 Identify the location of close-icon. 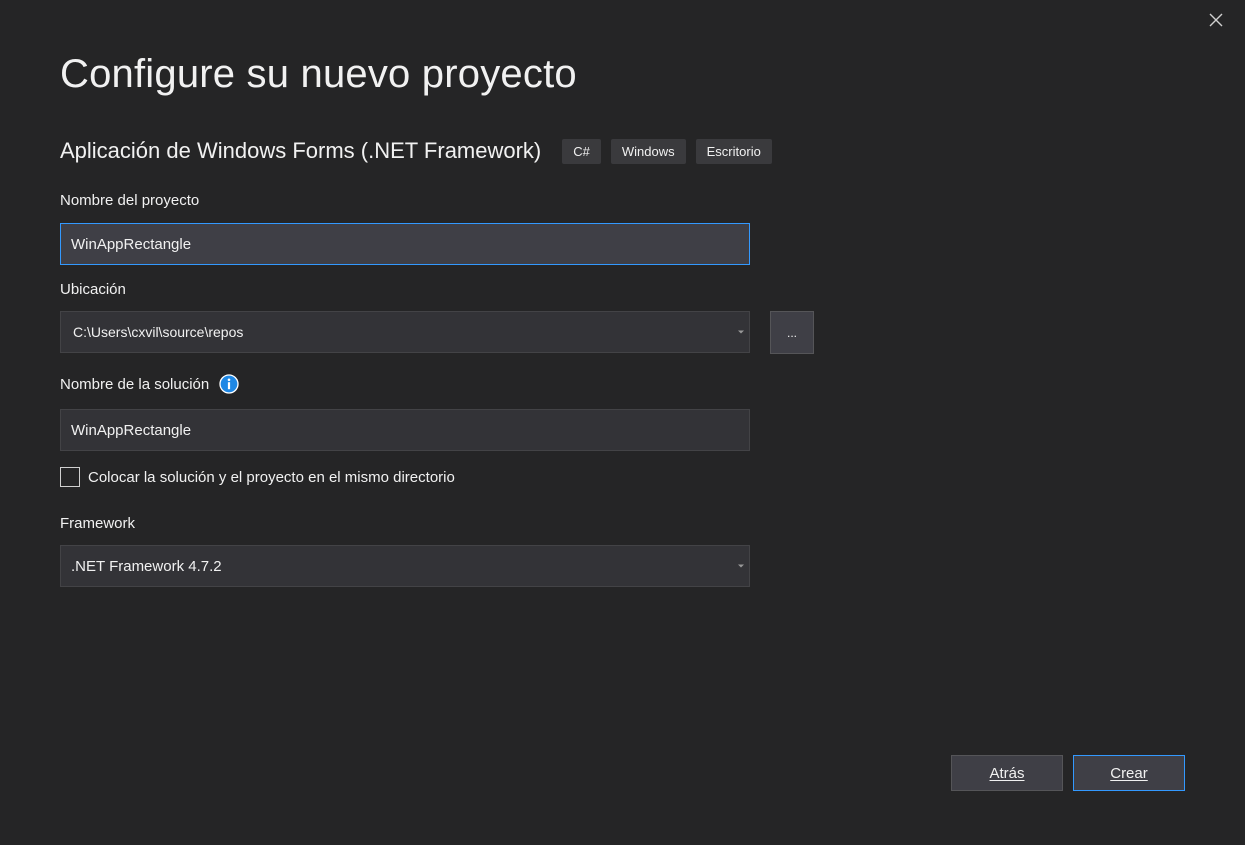
(1216, 20).